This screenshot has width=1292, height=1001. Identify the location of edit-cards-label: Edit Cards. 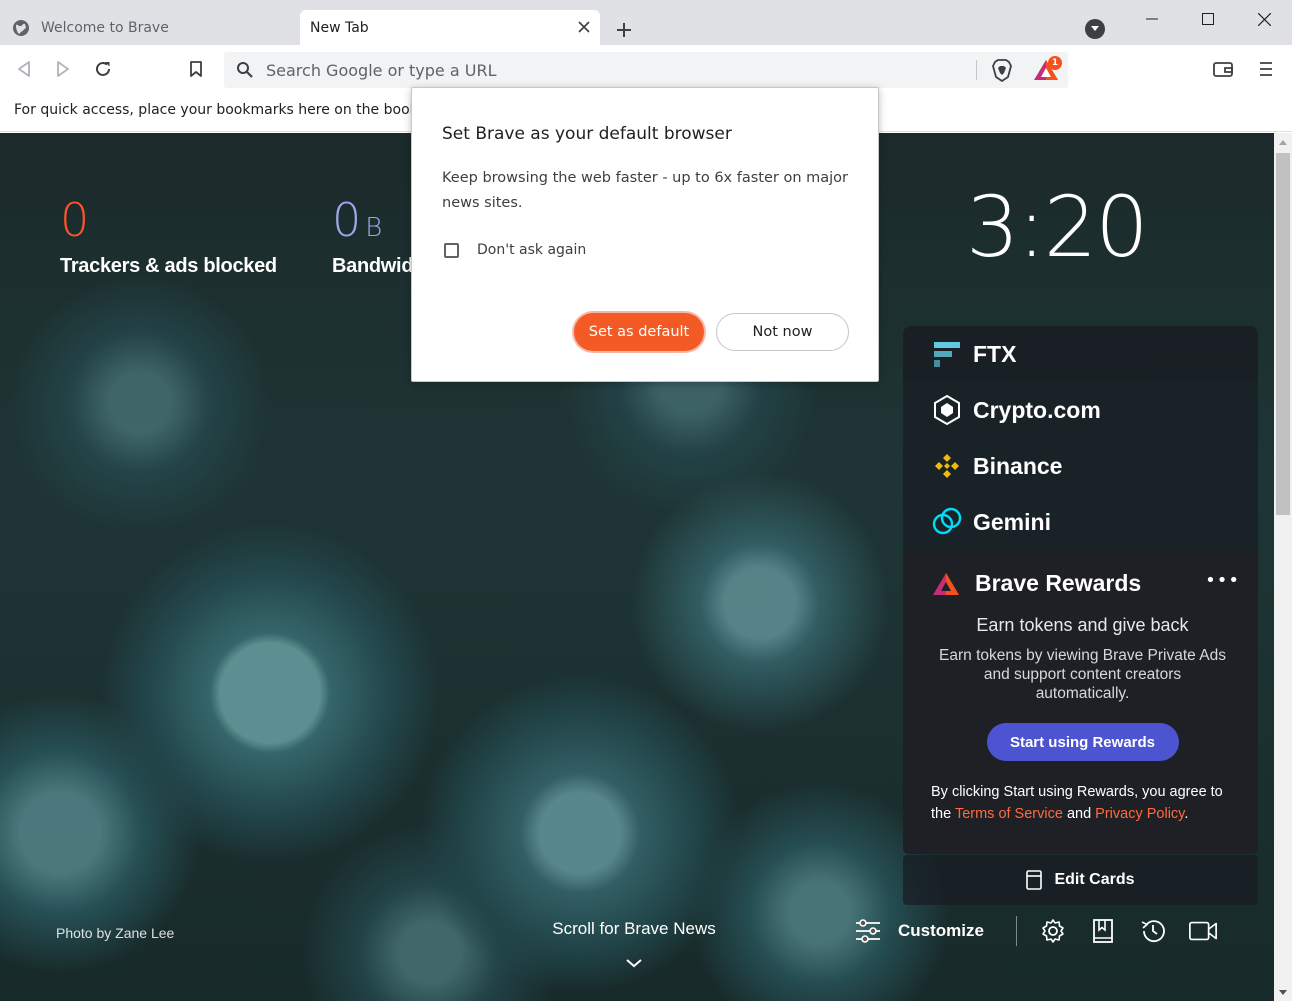
(1094, 879).